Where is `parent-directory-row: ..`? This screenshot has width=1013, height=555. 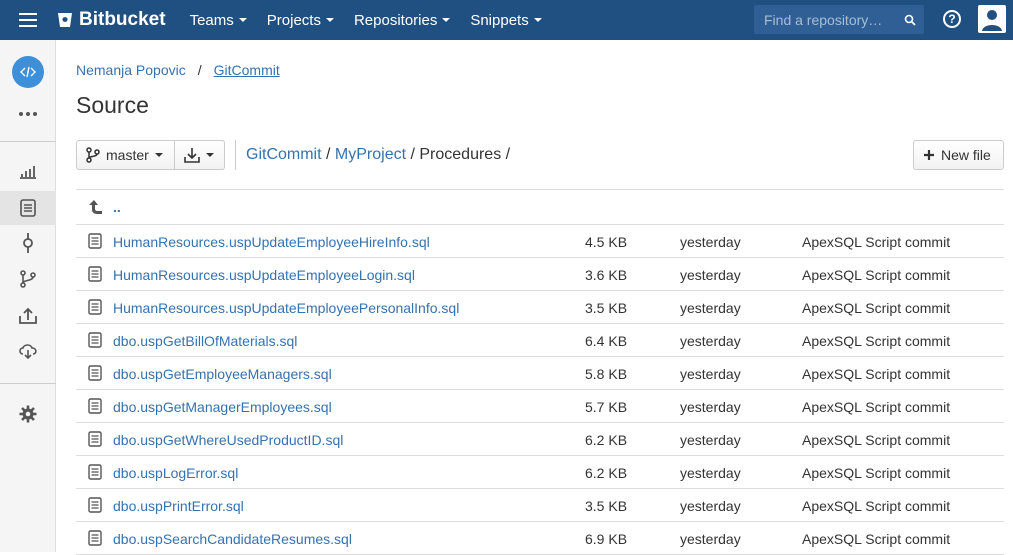
parent-directory-row: .. is located at coordinates (540, 207).